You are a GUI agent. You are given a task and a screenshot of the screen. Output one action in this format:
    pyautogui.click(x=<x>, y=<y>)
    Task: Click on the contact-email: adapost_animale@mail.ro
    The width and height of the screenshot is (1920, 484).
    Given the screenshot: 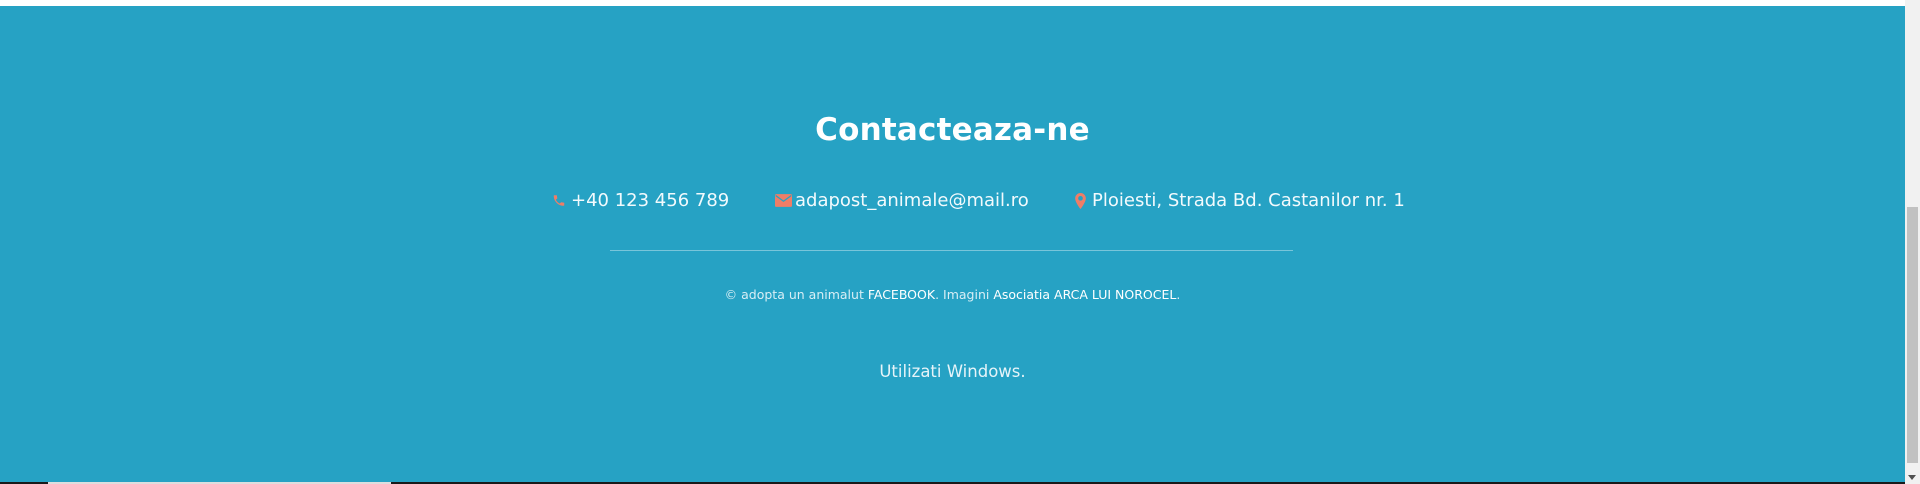 What is the action you would take?
    pyautogui.click(x=901, y=200)
    